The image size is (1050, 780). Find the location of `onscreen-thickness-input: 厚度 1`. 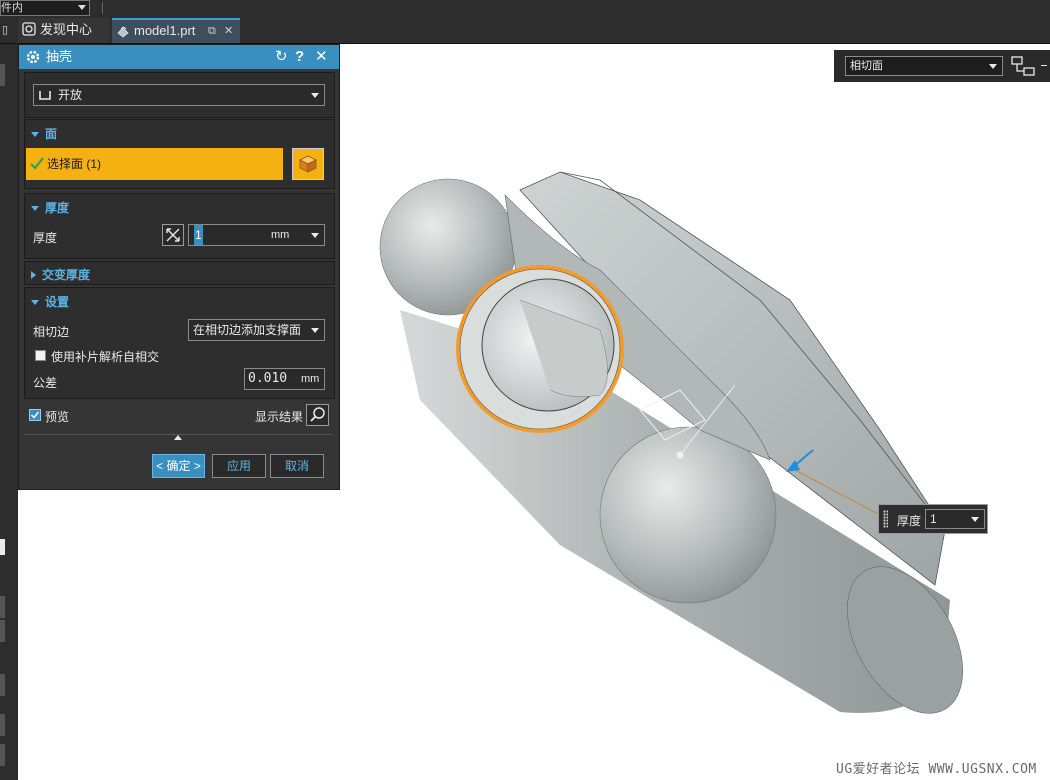

onscreen-thickness-input: 厚度 1 is located at coordinates (933, 519).